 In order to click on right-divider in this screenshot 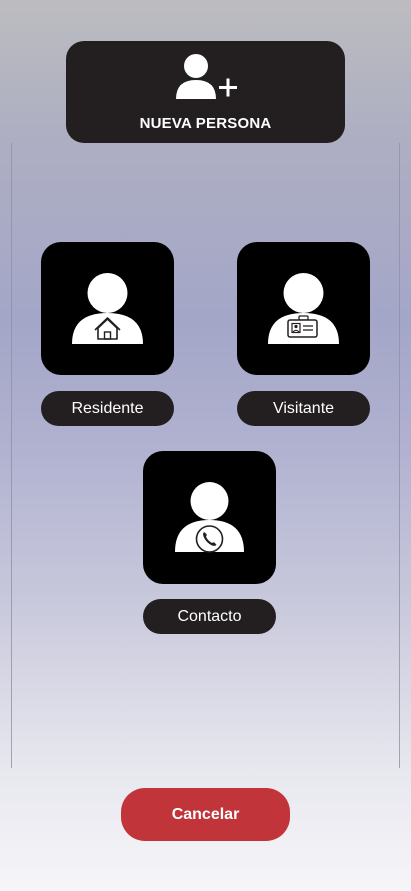, I will do `click(399, 455)`.